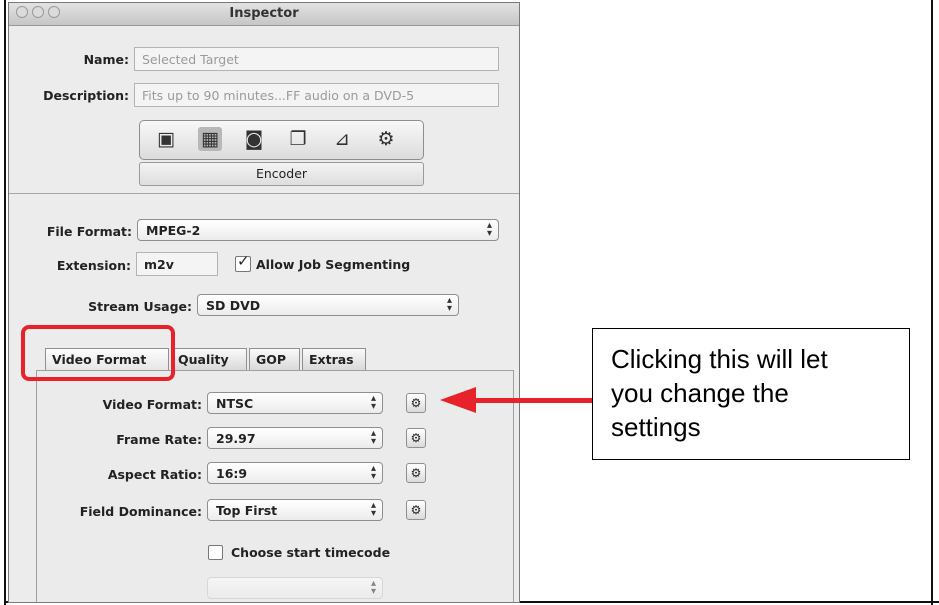 Image resolution: width=939 pixels, height=605 pixels. I want to click on summary-icon: ▣, so click(166, 139).